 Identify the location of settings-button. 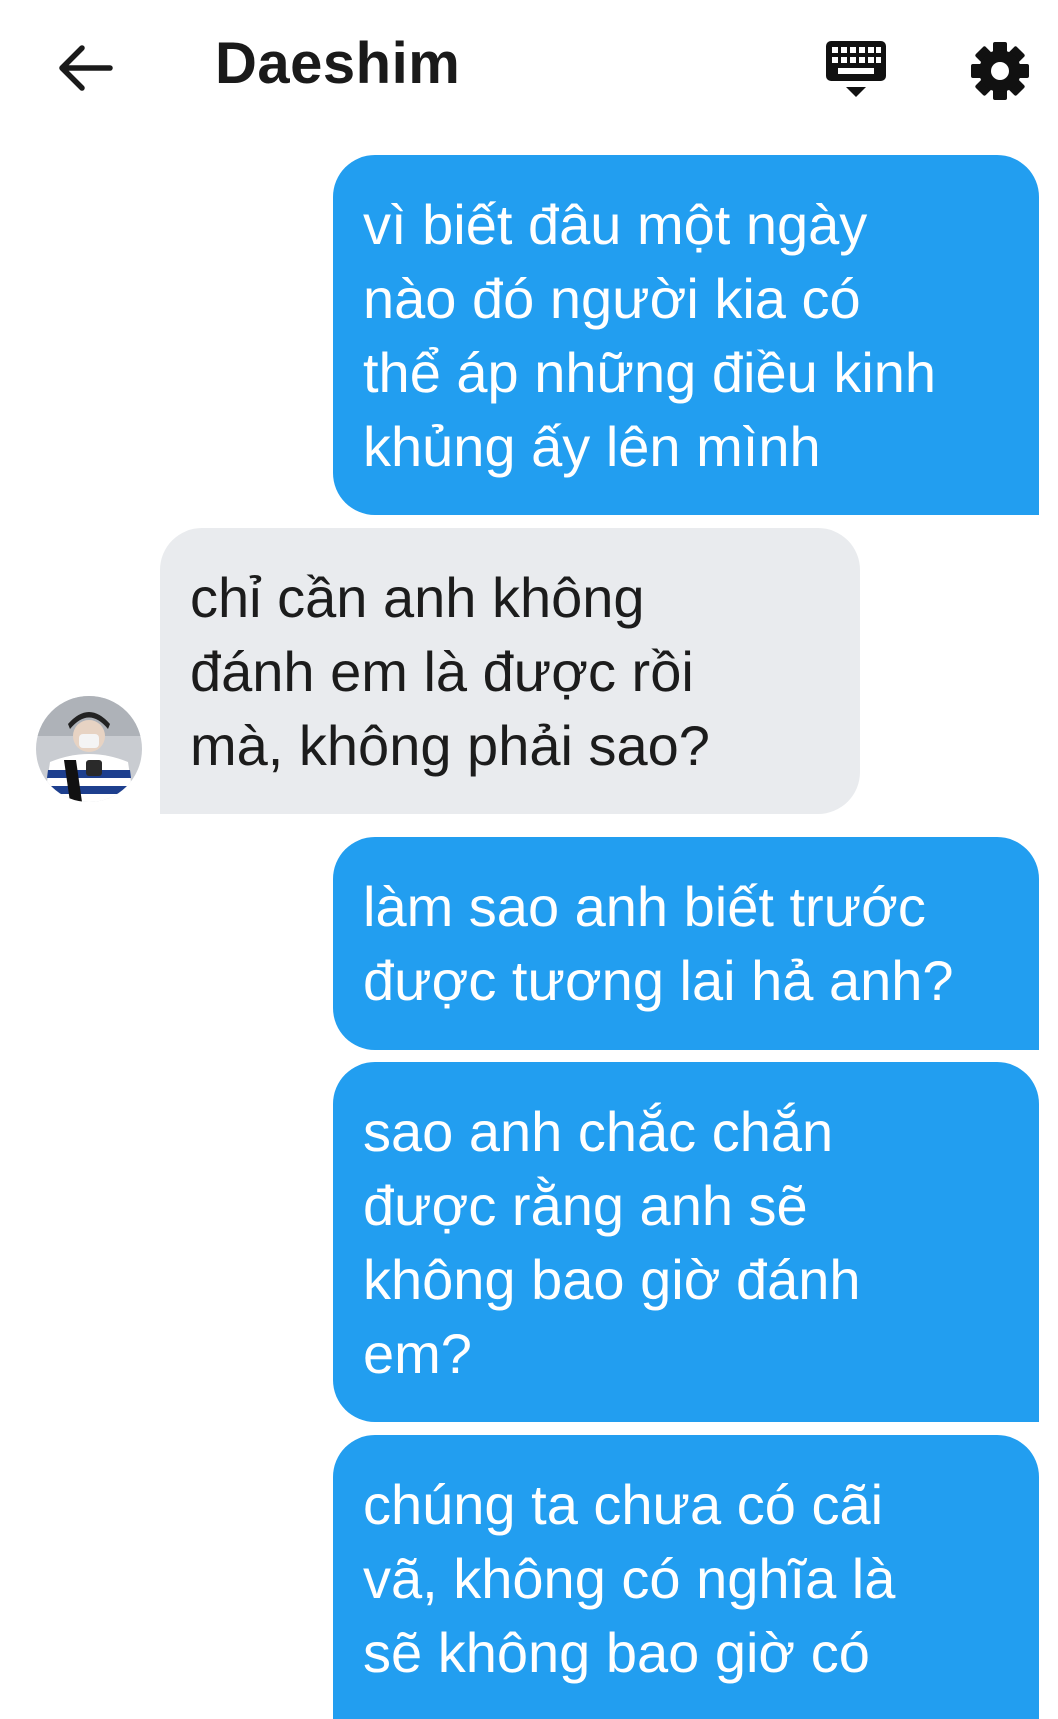
(1000, 71).